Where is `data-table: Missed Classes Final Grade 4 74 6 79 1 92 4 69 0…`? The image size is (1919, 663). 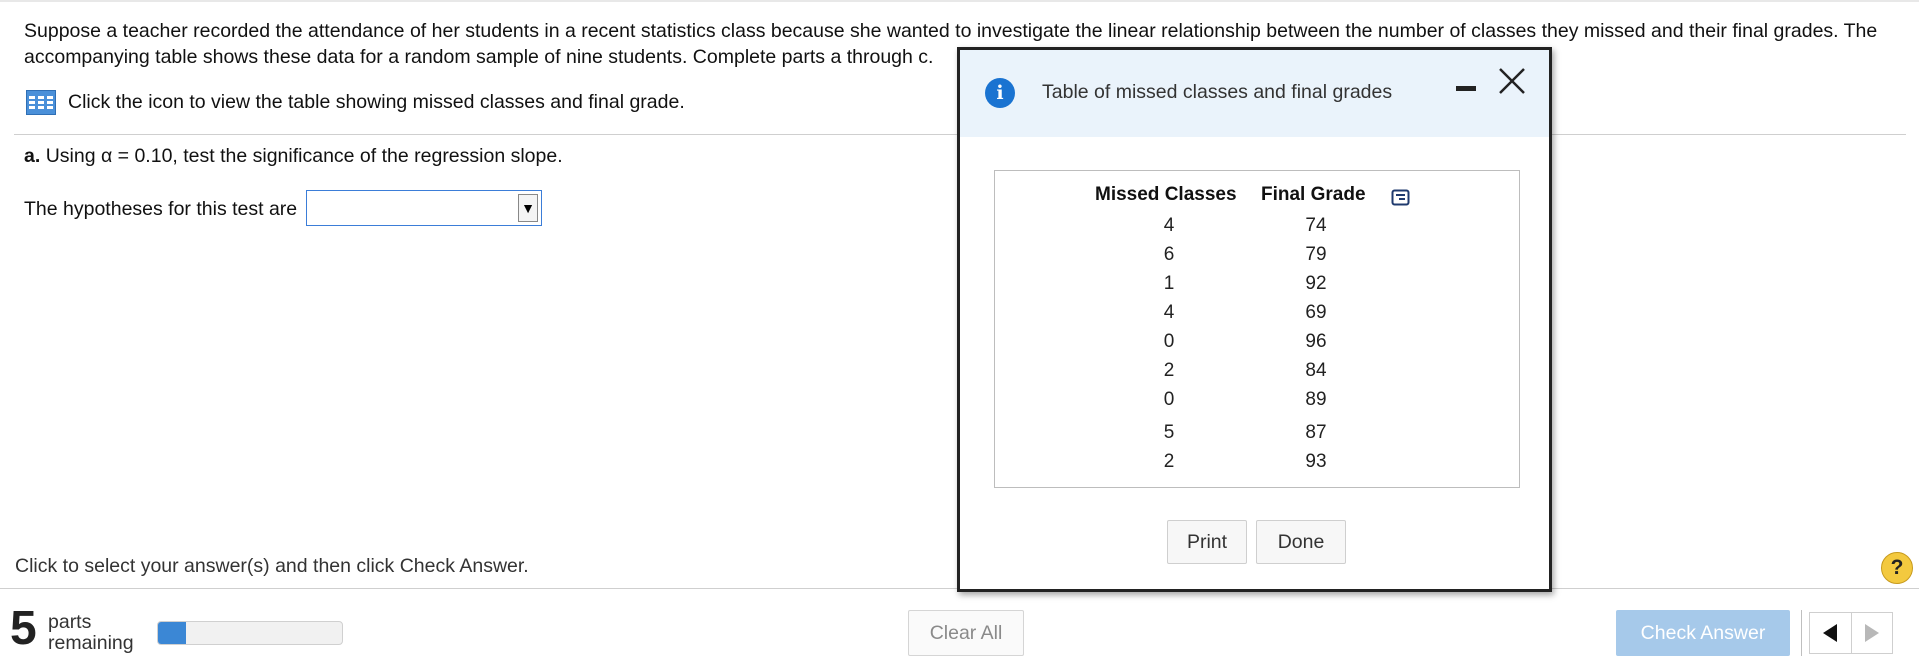 data-table: Missed Classes Final Grade 4 74 6 79 1 92 4 69 0… is located at coordinates (1257, 329).